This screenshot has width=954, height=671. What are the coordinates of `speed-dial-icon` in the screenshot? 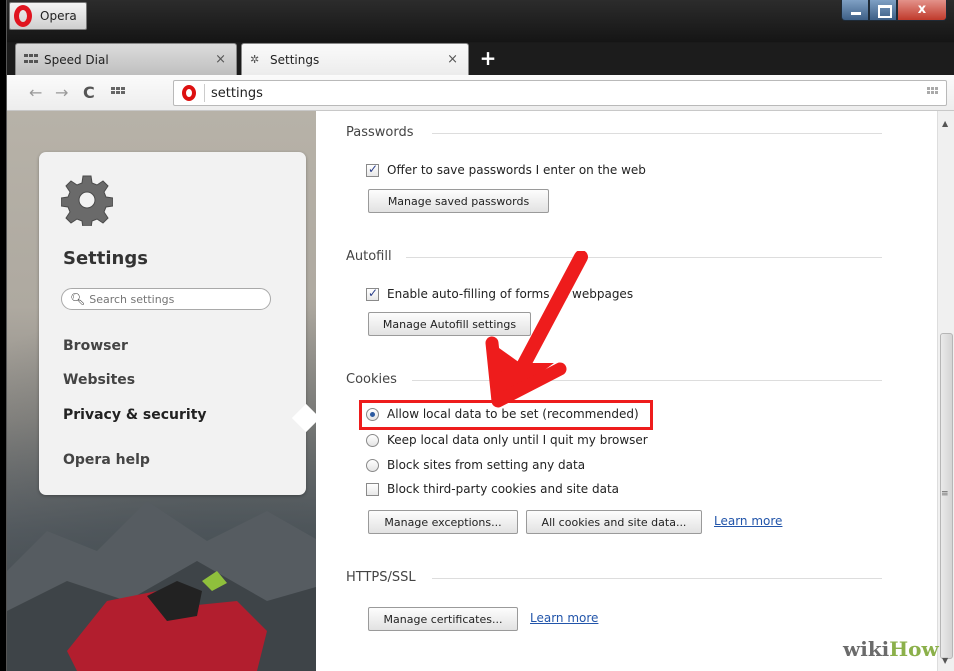 It's located at (31, 59).